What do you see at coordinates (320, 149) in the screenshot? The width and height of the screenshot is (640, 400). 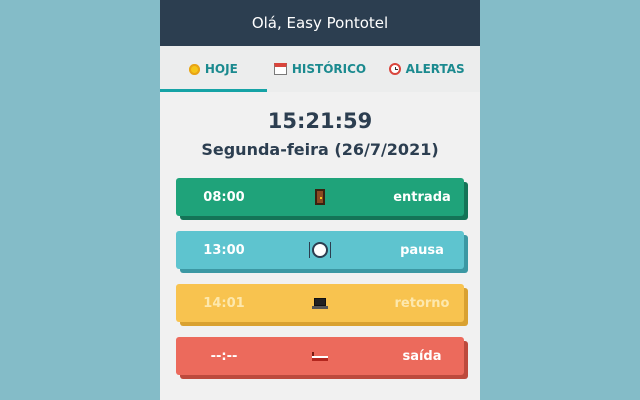 I see `current-date: Segunda-feira (26/7/2021)` at bounding box center [320, 149].